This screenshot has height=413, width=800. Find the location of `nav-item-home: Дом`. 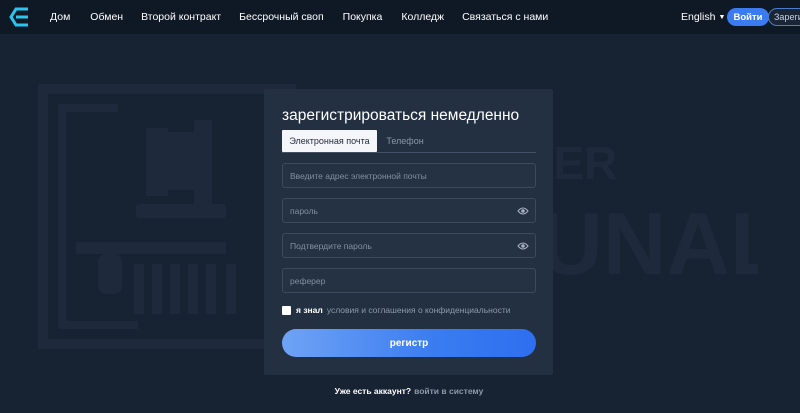

nav-item-home: Дом is located at coordinates (60, 17).